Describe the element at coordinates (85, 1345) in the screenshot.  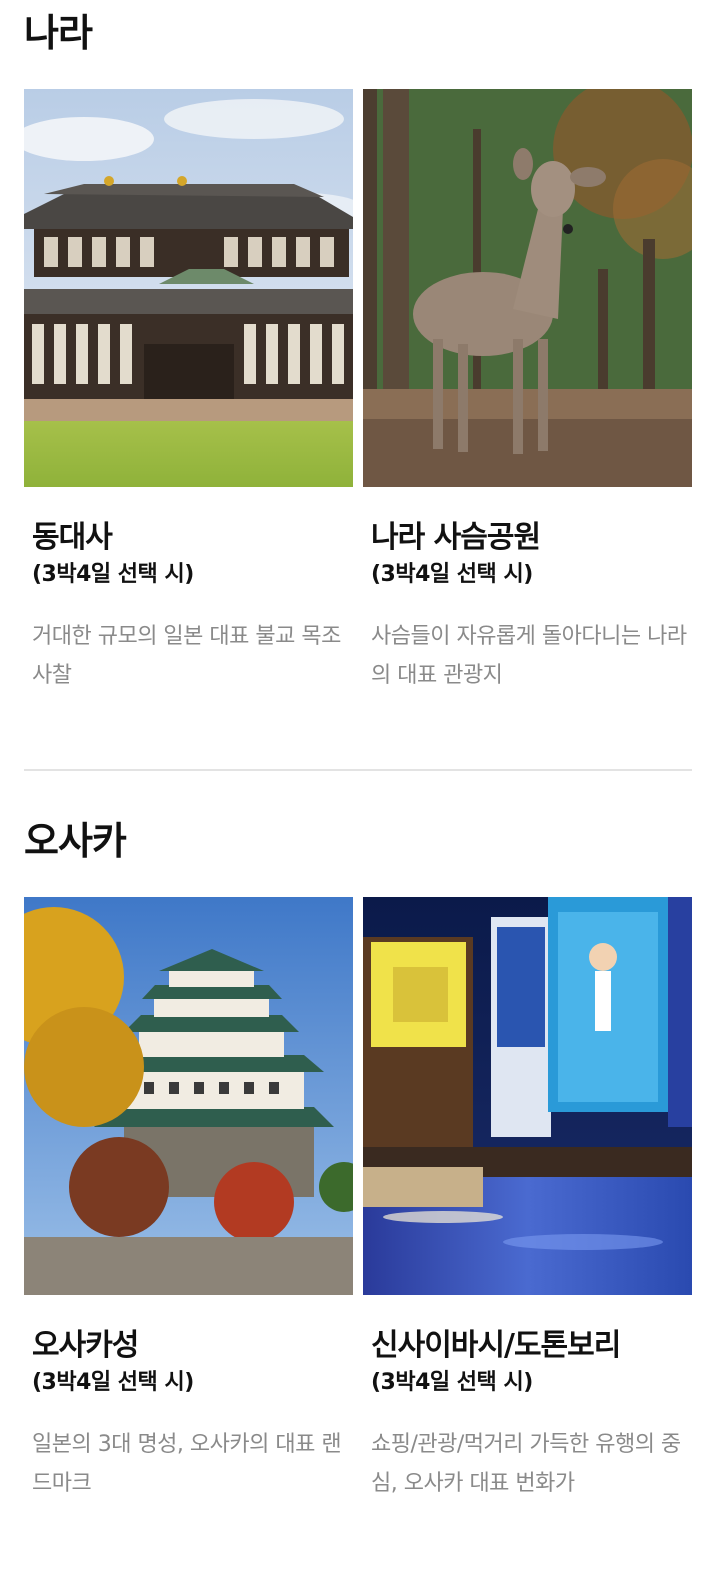
I see `card-title: 오사카성` at that location.